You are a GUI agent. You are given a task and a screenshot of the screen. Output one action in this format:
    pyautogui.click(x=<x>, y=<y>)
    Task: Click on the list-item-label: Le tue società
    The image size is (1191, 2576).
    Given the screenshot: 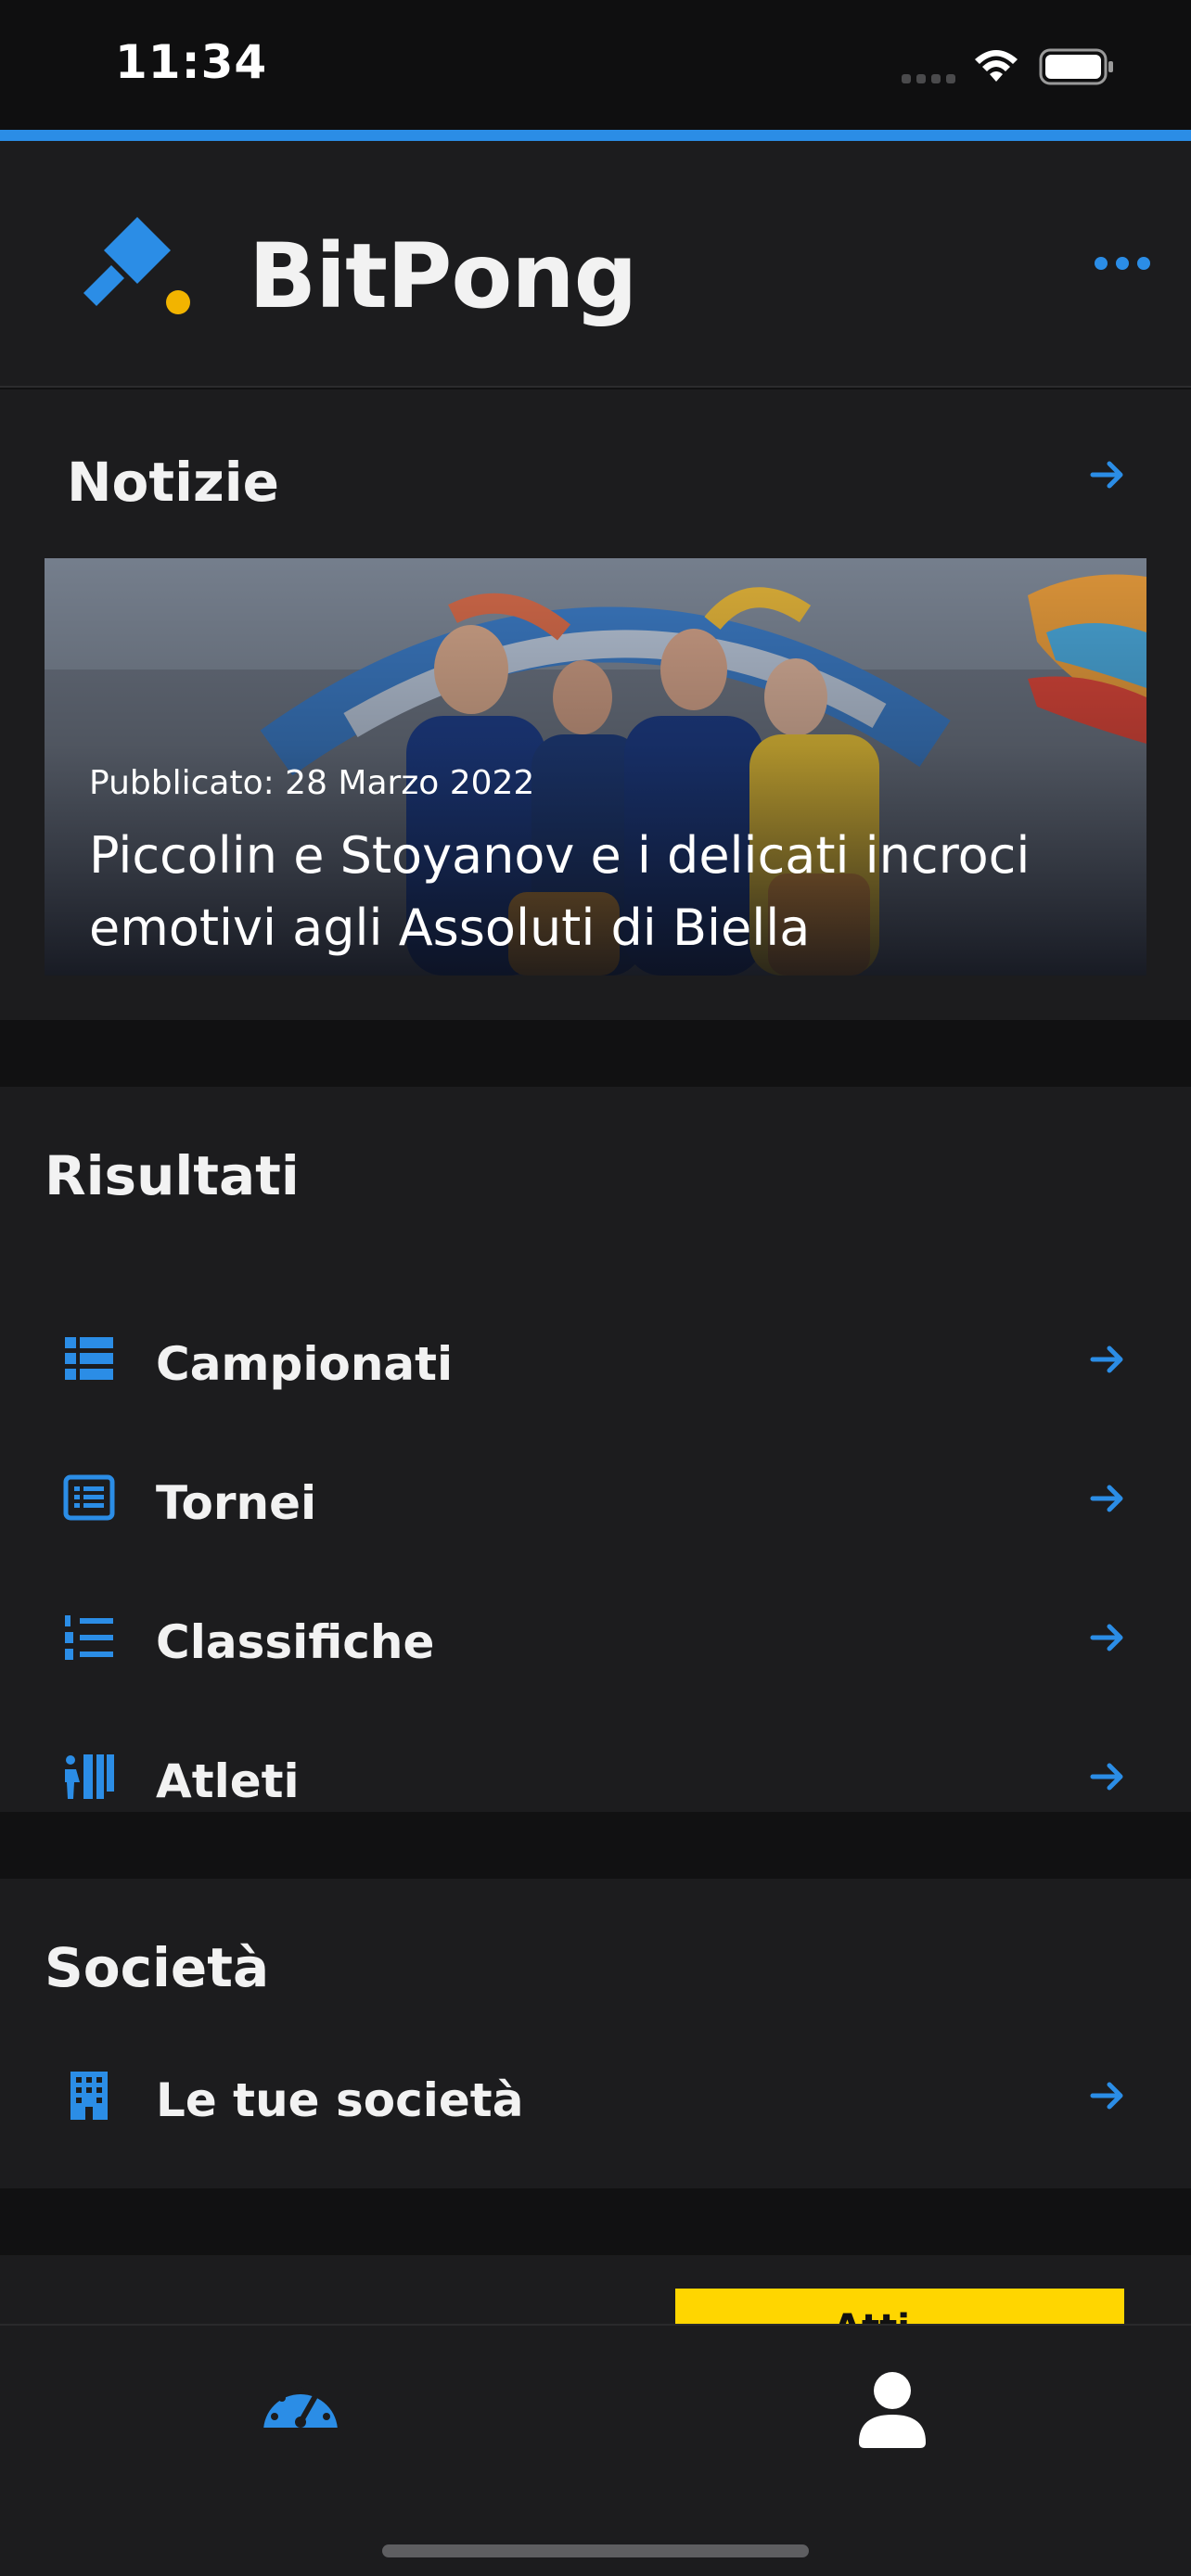 What is the action you would take?
    pyautogui.click(x=340, y=2100)
    